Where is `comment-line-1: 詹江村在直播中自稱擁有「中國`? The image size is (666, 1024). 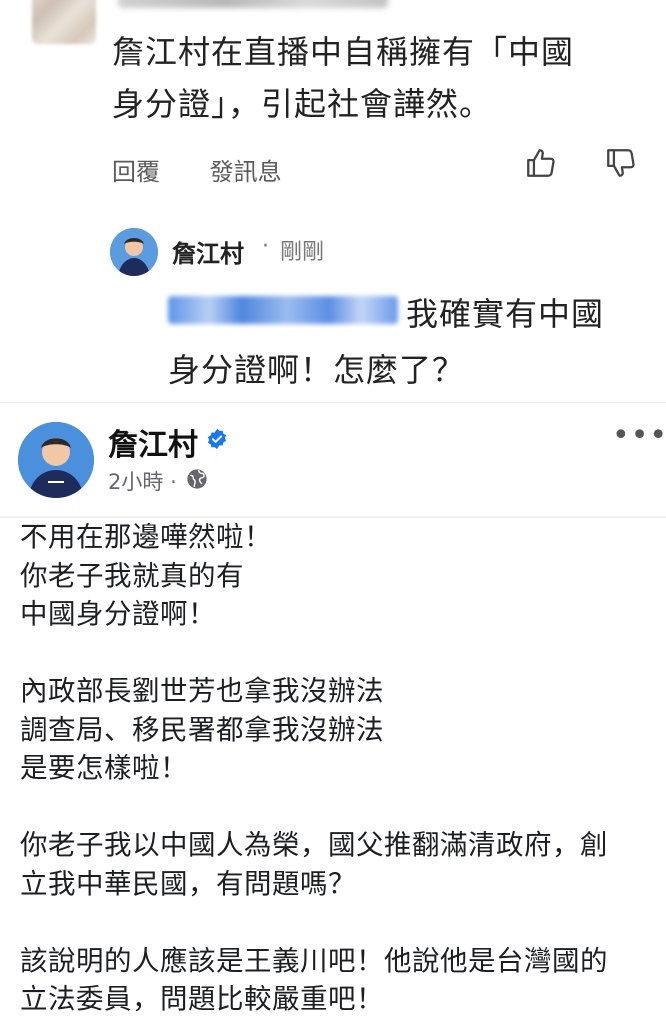
comment-line-1: 詹江村在直播中自稱擁有「中國 is located at coordinates (343, 52).